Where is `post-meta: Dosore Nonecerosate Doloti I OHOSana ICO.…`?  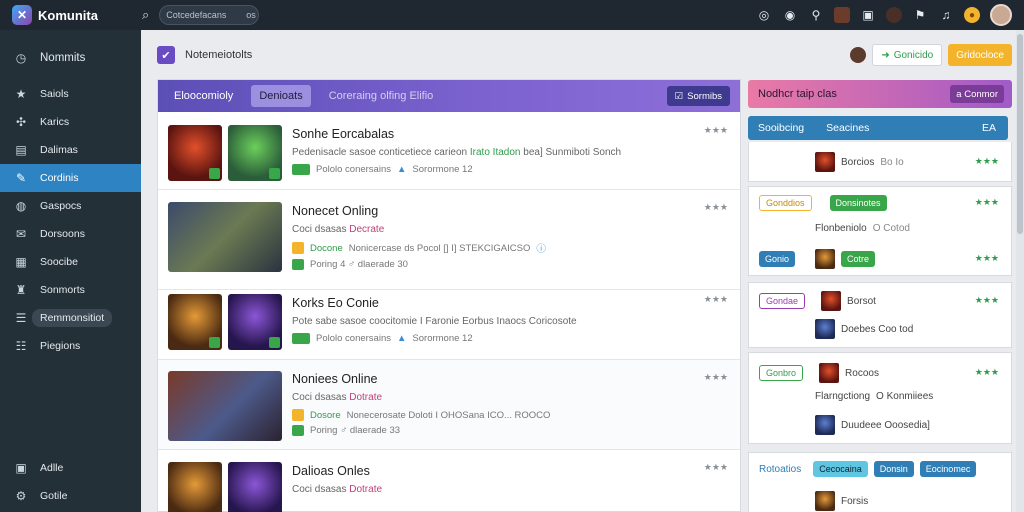
post-meta: Dosore Nonecerosate Doloti I OHOSana ICO.… is located at coordinates (421, 415).